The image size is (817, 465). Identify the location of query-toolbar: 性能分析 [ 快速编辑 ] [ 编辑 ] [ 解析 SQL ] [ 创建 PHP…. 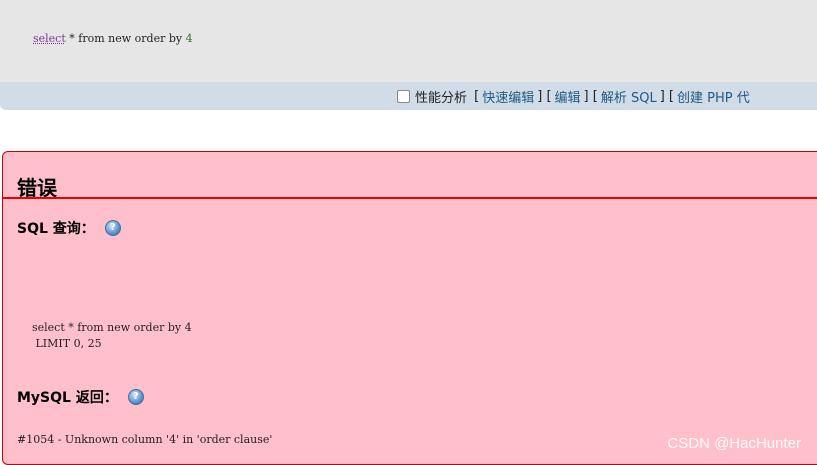
(408, 96).